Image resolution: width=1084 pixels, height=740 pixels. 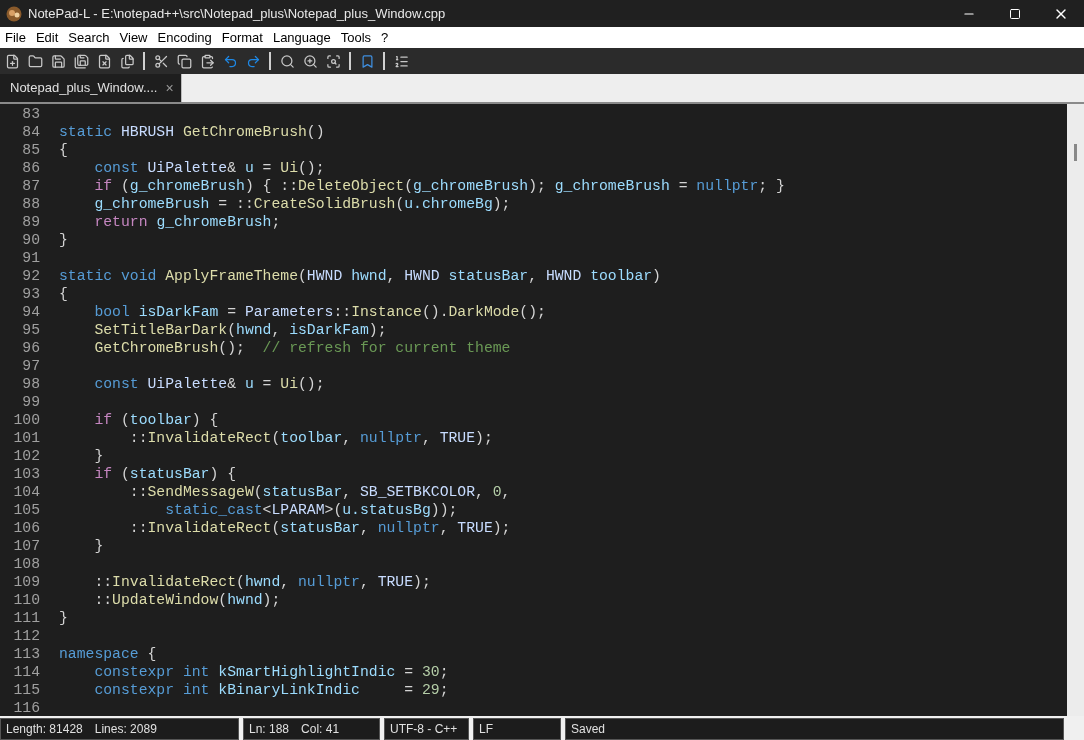 I want to click on line-number: 83, so click(x=30, y=114).